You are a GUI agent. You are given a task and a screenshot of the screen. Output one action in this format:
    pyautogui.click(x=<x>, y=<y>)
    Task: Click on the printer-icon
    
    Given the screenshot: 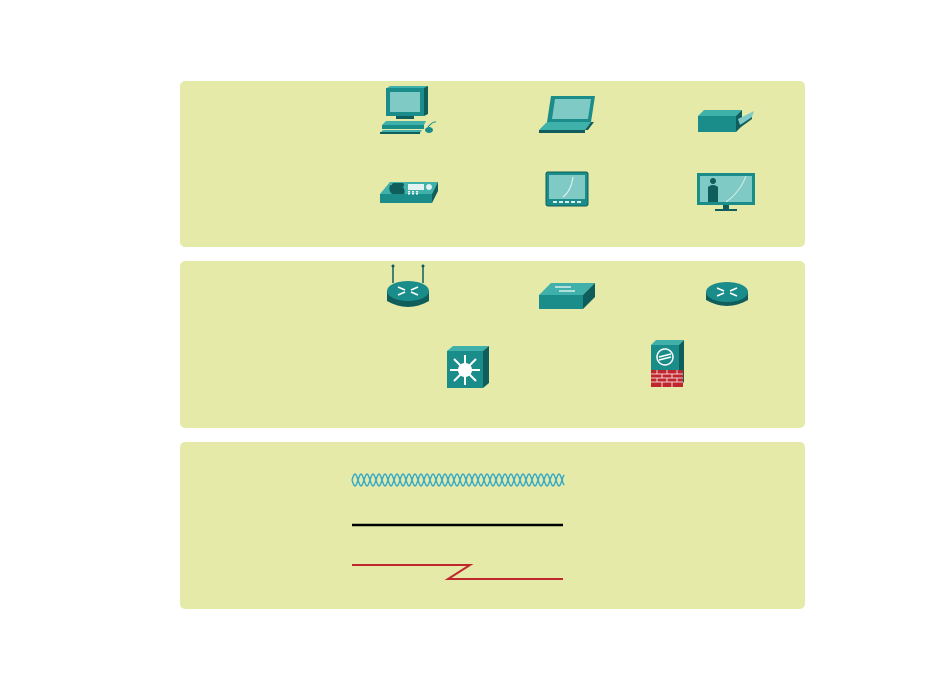 What is the action you would take?
    pyautogui.click(x=727, y=121)
    